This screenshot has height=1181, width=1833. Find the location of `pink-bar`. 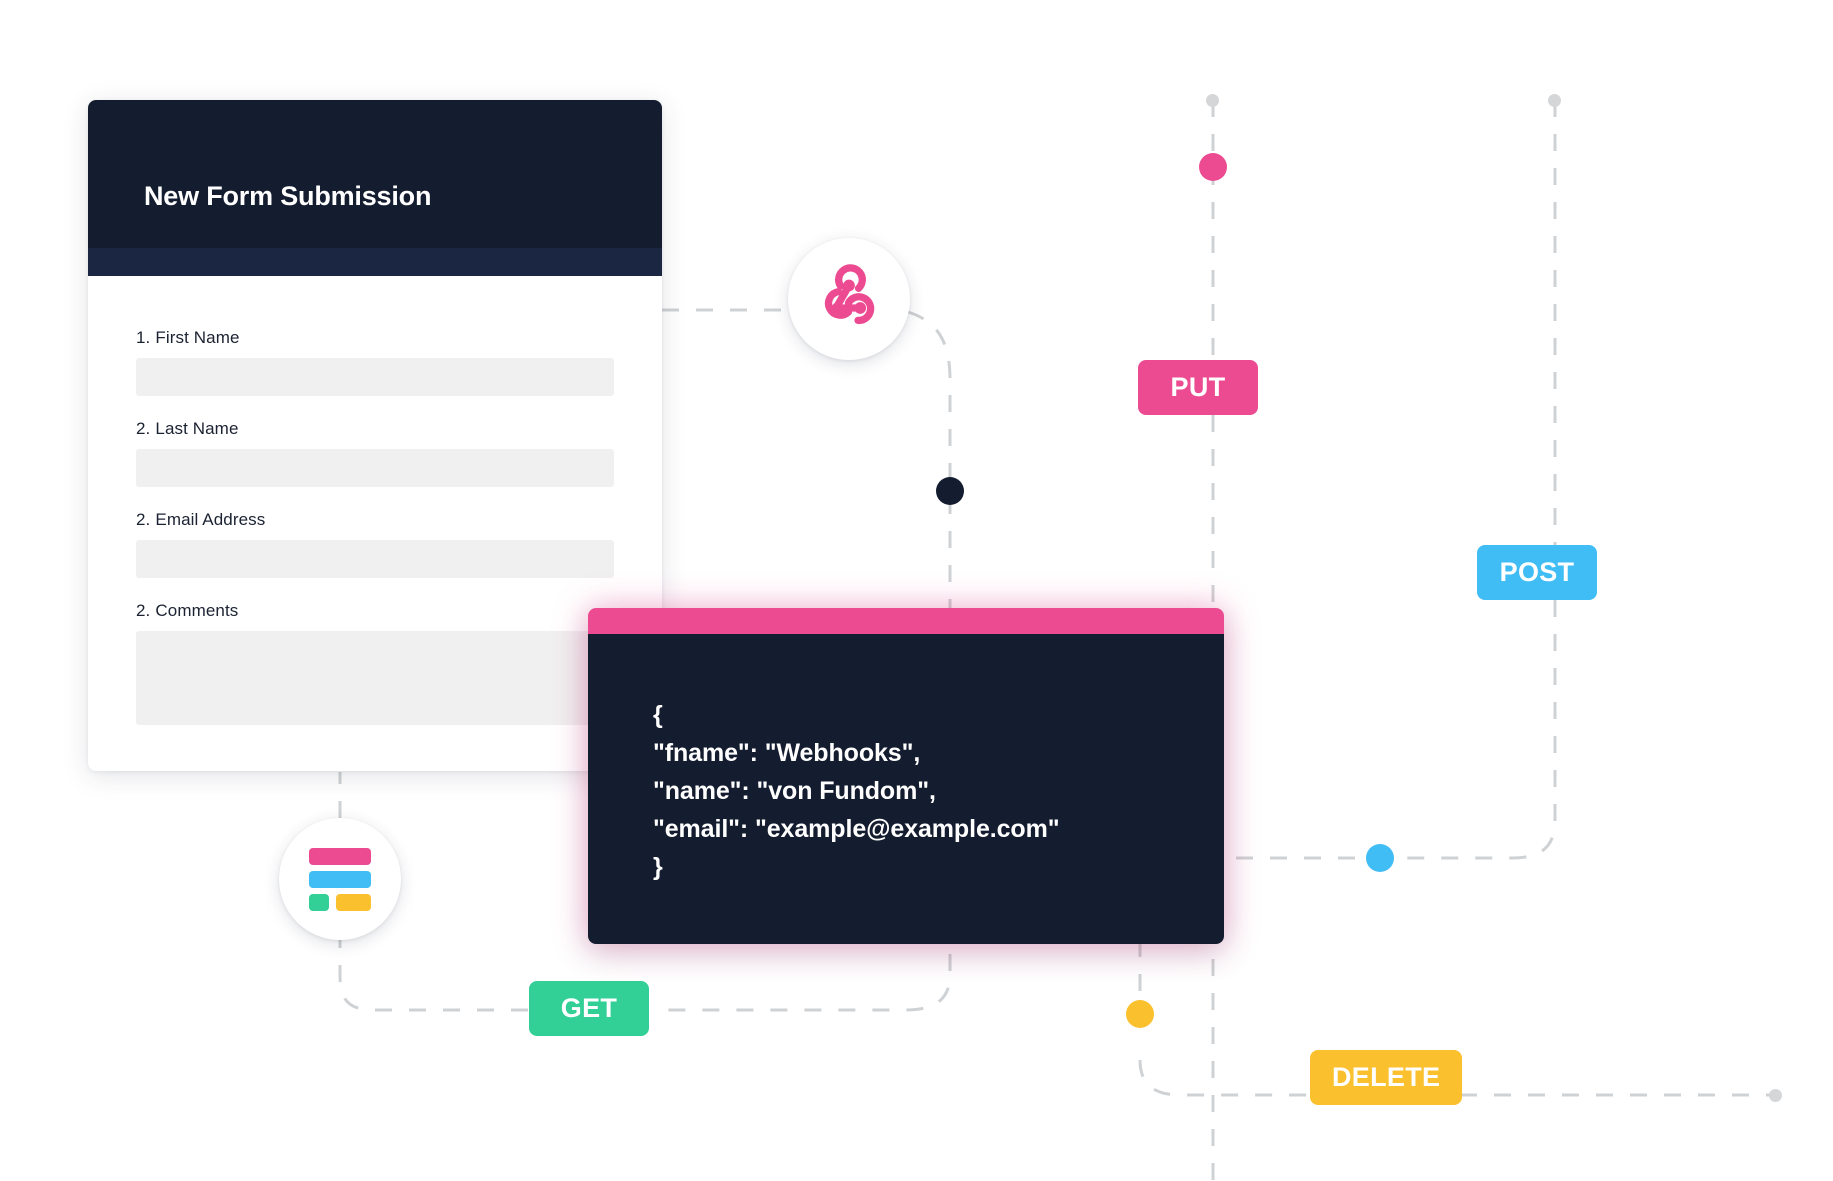

pink-bar is located at coordinates (340, 856).